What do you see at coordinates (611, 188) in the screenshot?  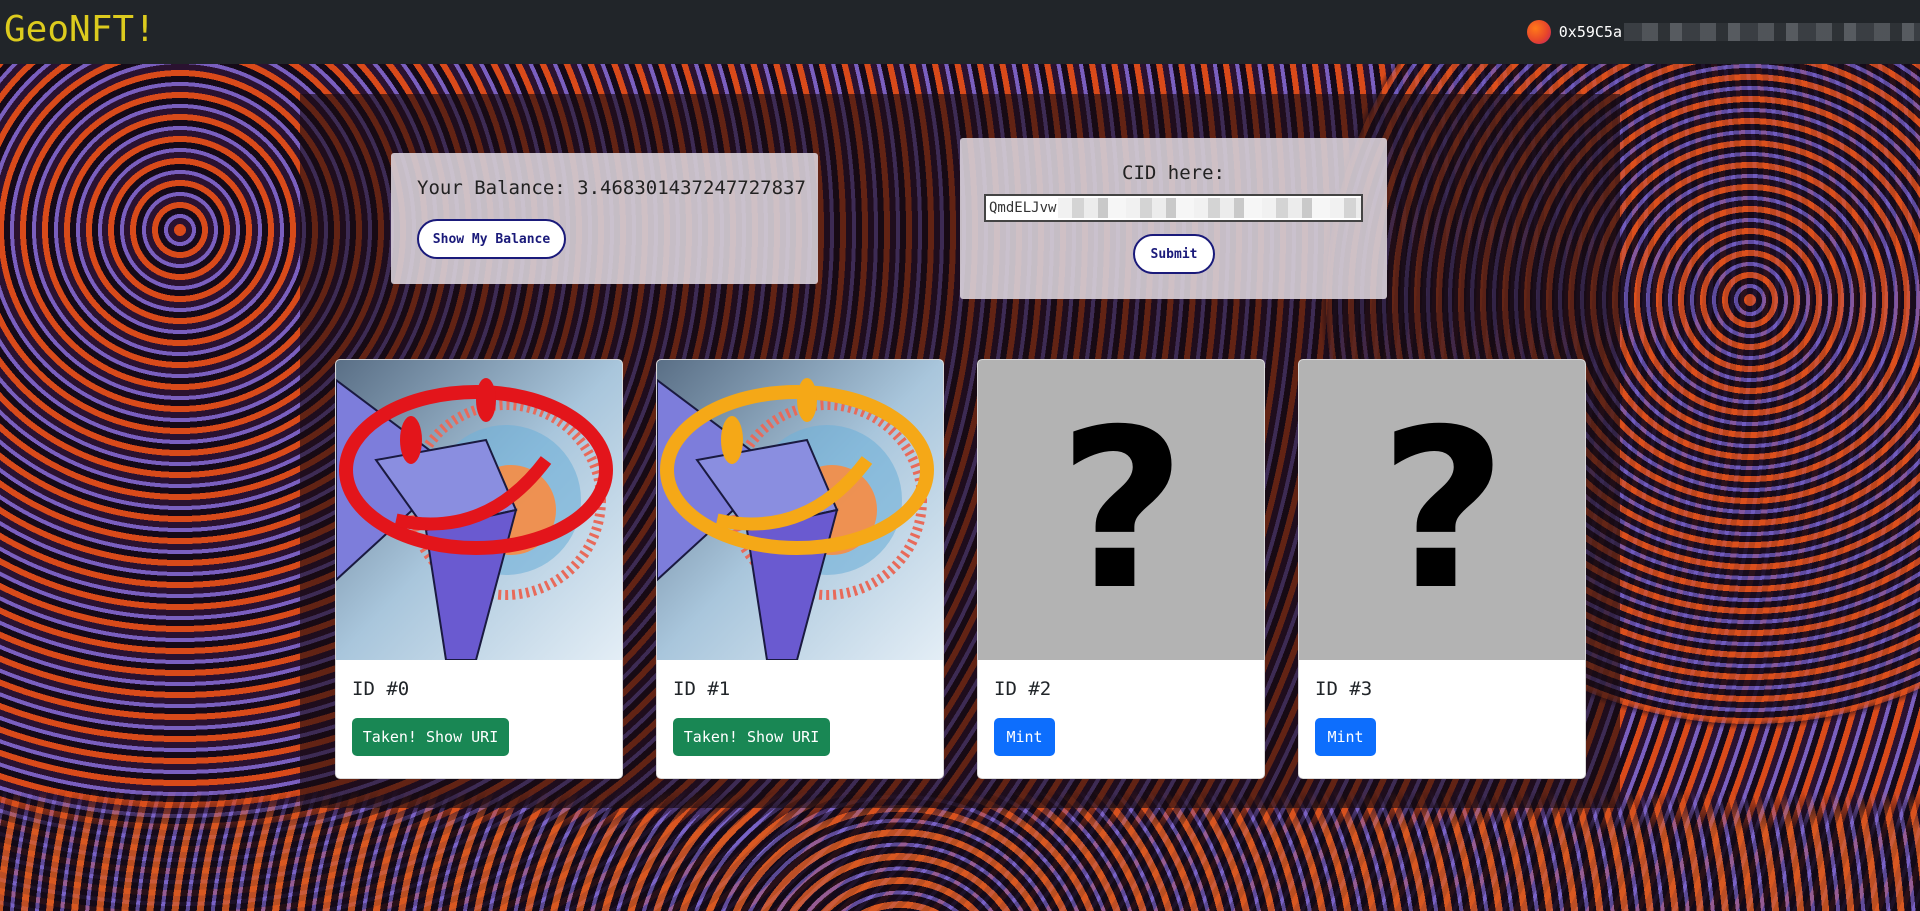 I see `balance-text: Your Balance: 3.468301437247727837` at bounding box center [611, 188].